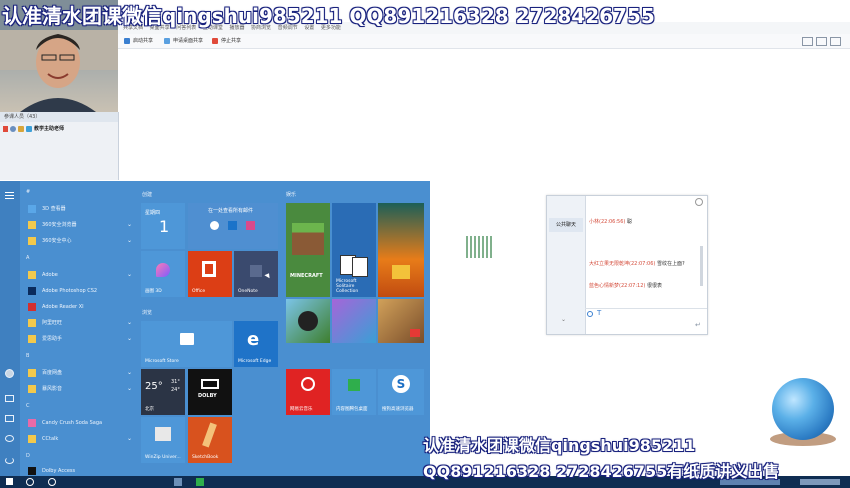  What do you see at coordinates (210, 440) in the screenshot?
I see `sketchbook-tile: SketchBook` at bounding box center [210, 440].